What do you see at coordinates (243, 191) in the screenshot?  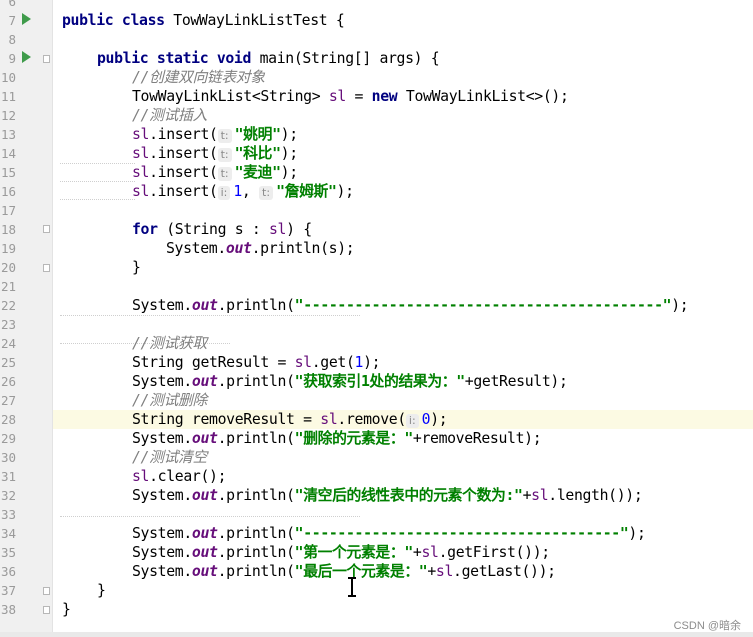 I see `code-line: sl.insert(i: 1, t: "詹姆斯");` at bounding box center [243, 191].